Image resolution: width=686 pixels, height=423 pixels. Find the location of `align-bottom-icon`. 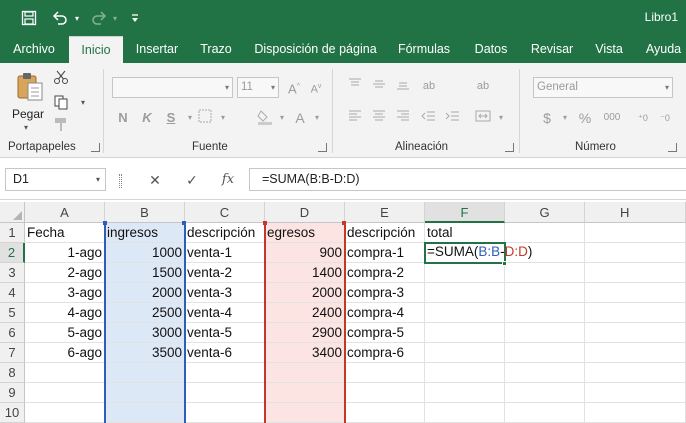

align-bottom-icon is located at coordinates (403, 86).